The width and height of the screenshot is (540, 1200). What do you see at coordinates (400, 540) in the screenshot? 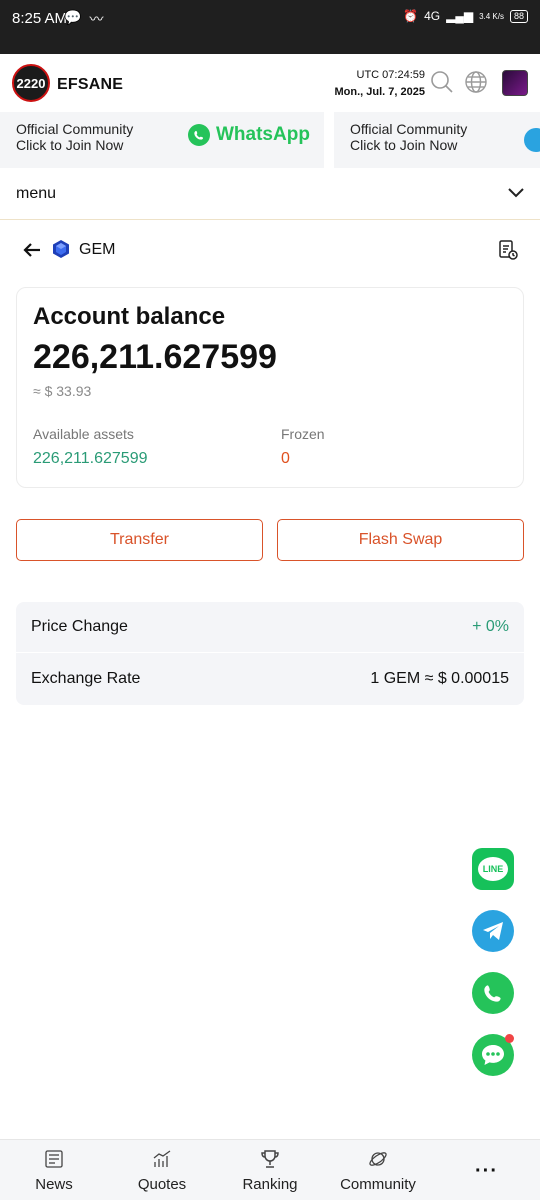
I see `flash-swap-button: Flash Swap` at bounding box center [400, 540].